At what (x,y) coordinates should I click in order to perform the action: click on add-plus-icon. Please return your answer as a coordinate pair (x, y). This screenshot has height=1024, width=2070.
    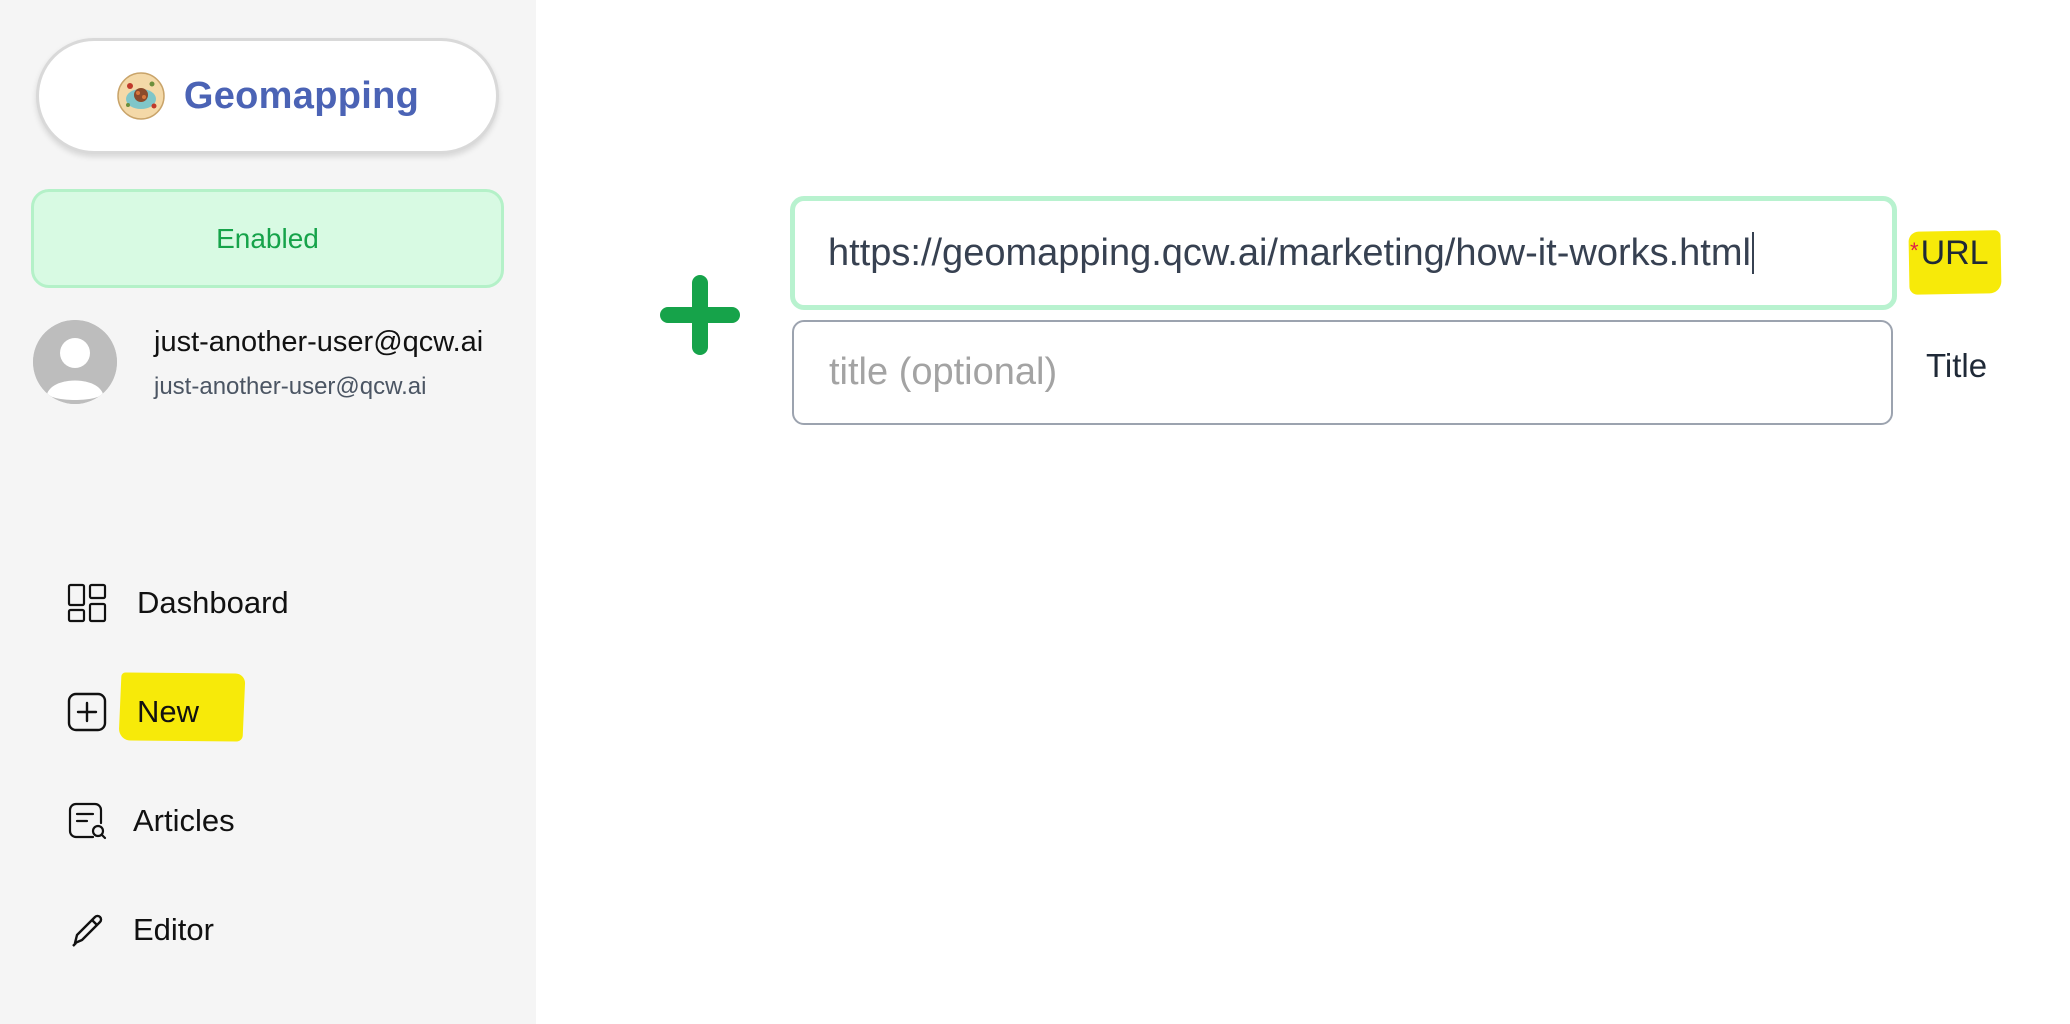
    Looking at the image, I should click on (700, 315).